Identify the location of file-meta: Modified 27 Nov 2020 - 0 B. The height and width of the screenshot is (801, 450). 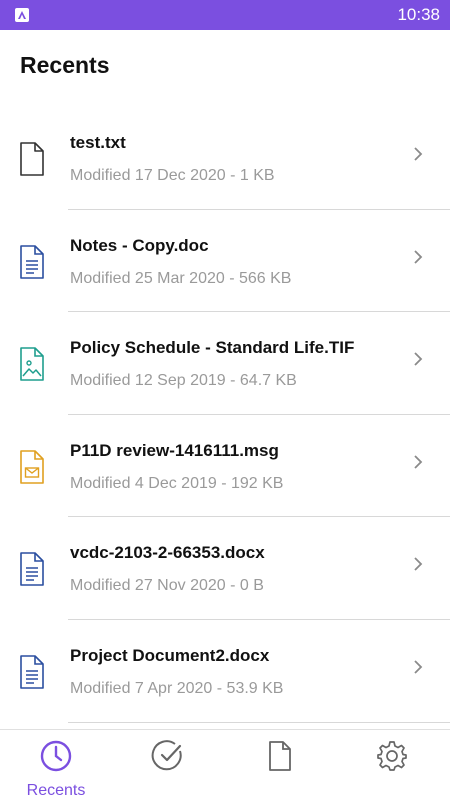
(167, 586).